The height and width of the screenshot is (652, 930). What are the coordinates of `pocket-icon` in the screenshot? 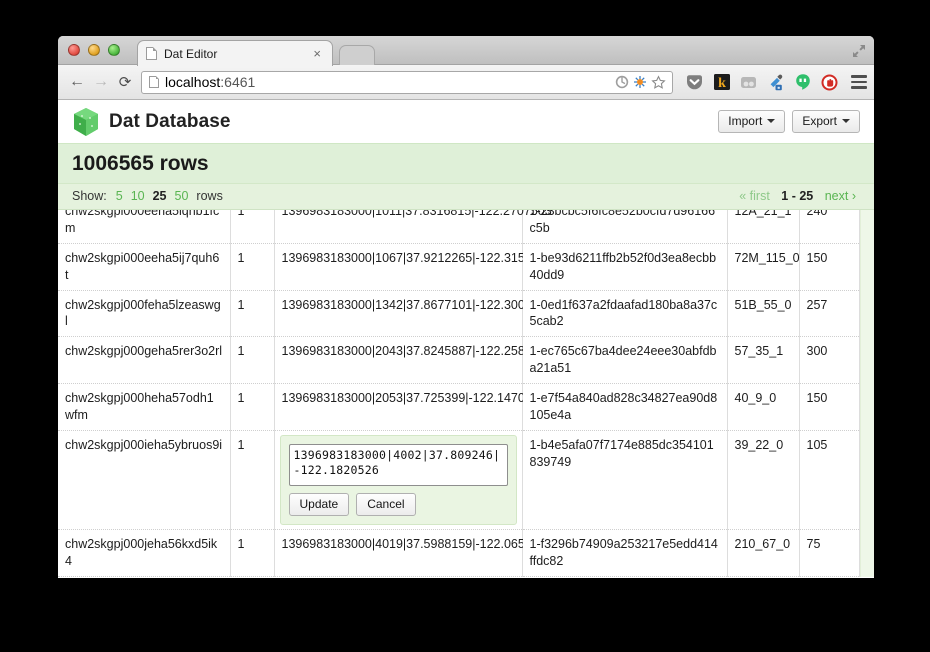 It's located at (694, 82).